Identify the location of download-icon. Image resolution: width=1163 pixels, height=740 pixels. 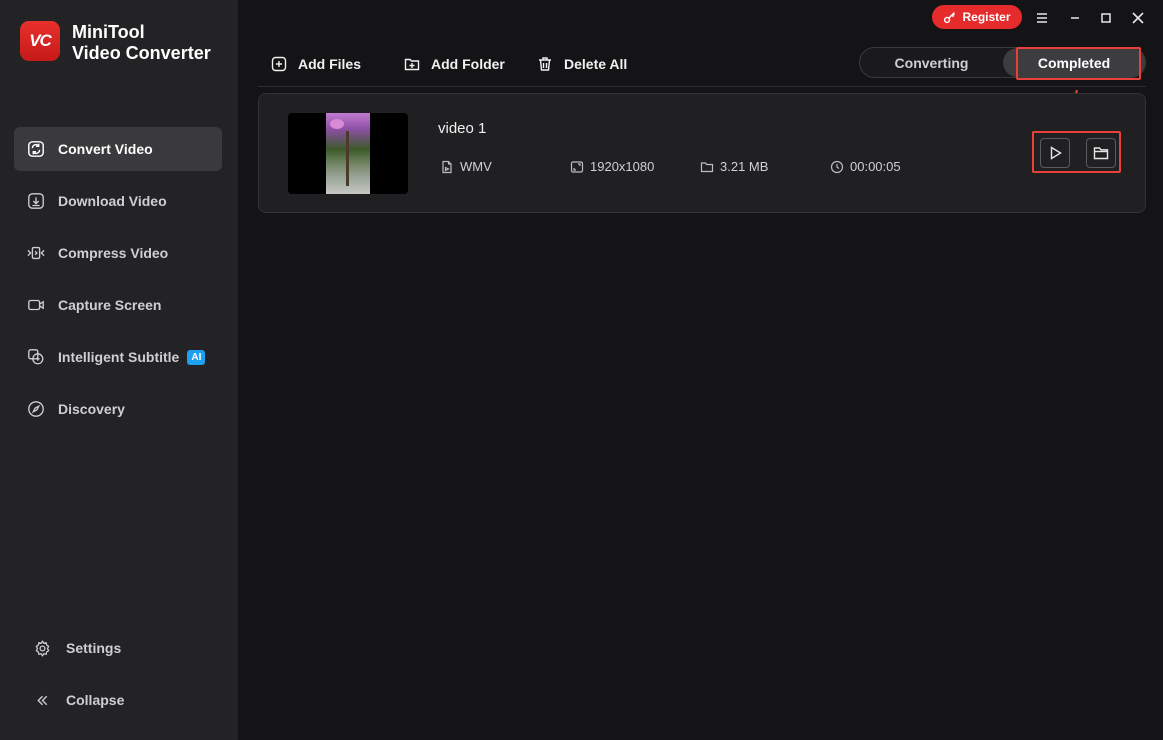
(36, 201).